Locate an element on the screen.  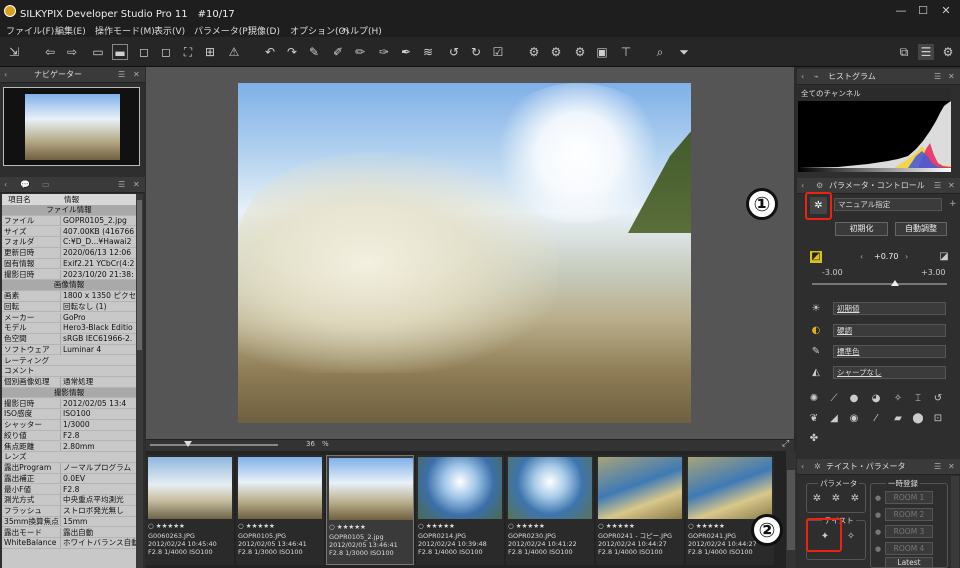
exposure-value: +0.70 is located at coordinates (886, 256).